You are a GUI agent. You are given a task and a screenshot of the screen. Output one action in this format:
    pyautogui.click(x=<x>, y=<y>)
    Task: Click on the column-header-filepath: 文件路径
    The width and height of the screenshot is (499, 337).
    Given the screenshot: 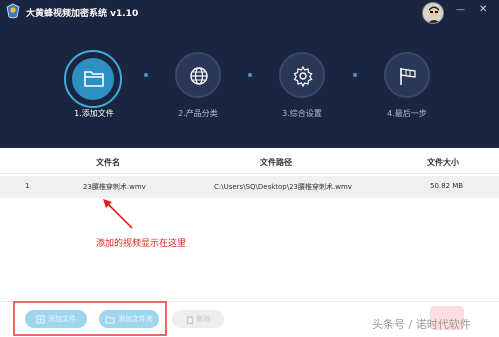 What is the action you would take?
    pyautogui.click(x=276, y=162)
    